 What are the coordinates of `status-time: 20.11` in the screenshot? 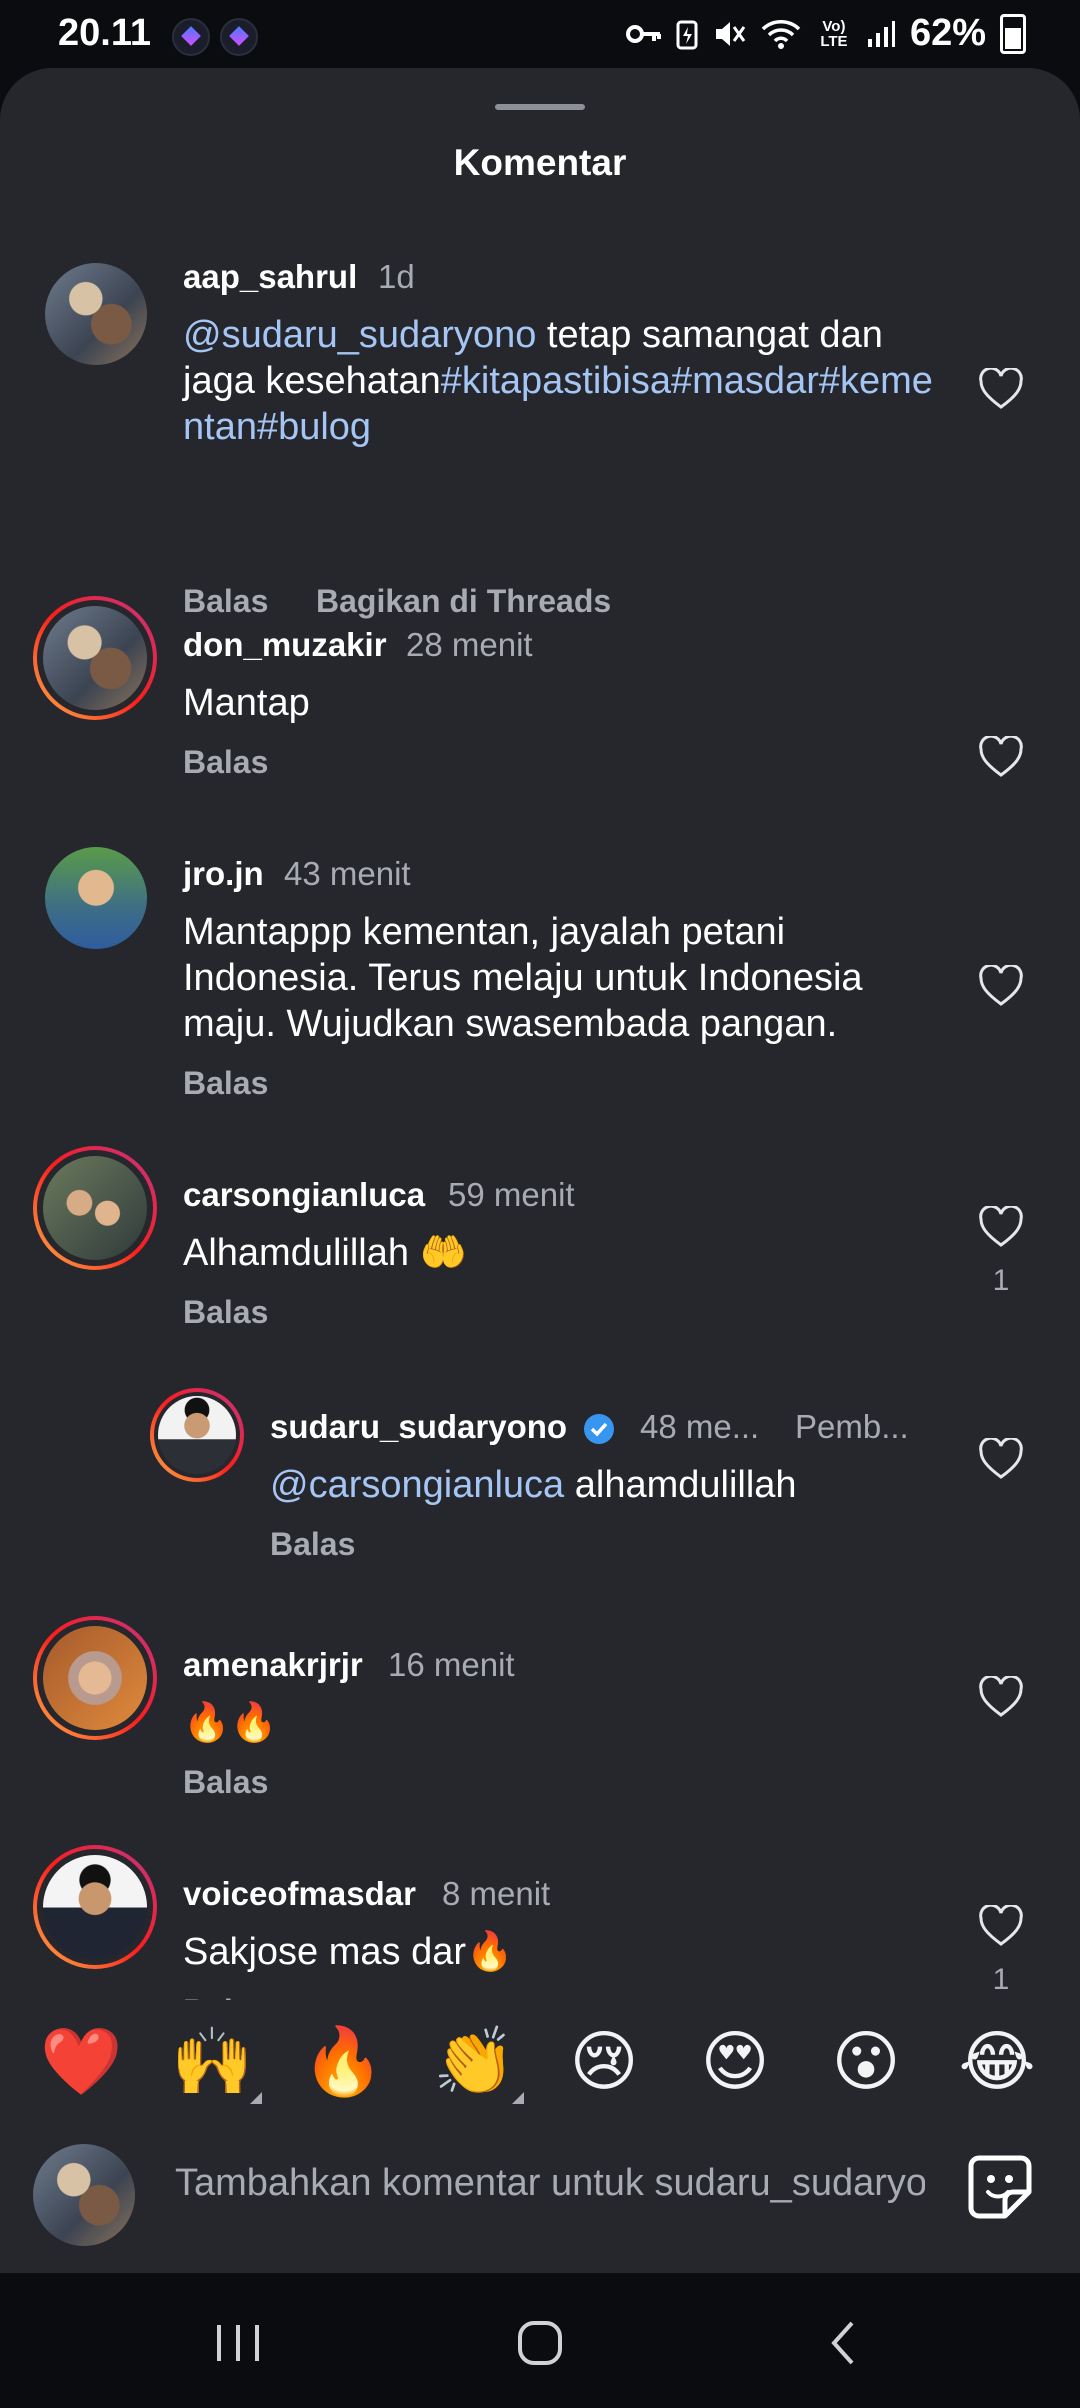 It's located at (104, 33).